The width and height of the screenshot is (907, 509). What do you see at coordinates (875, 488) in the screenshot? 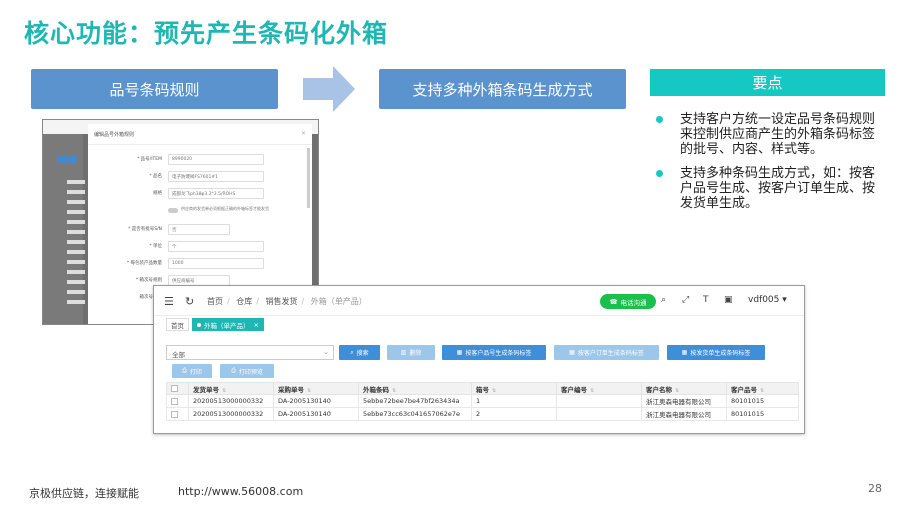
I see `page-number: 28` at bounding box center [875, 488].